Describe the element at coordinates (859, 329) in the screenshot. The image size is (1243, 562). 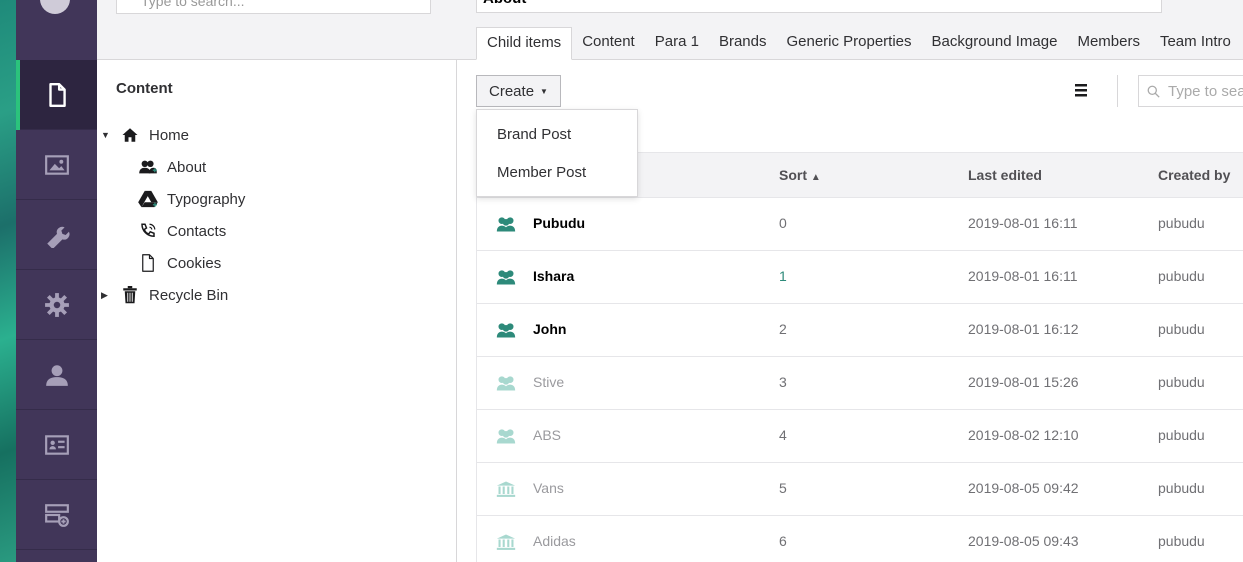
I see `table-row: John 2 2019-08-01 16:12 pubudu` at that location.